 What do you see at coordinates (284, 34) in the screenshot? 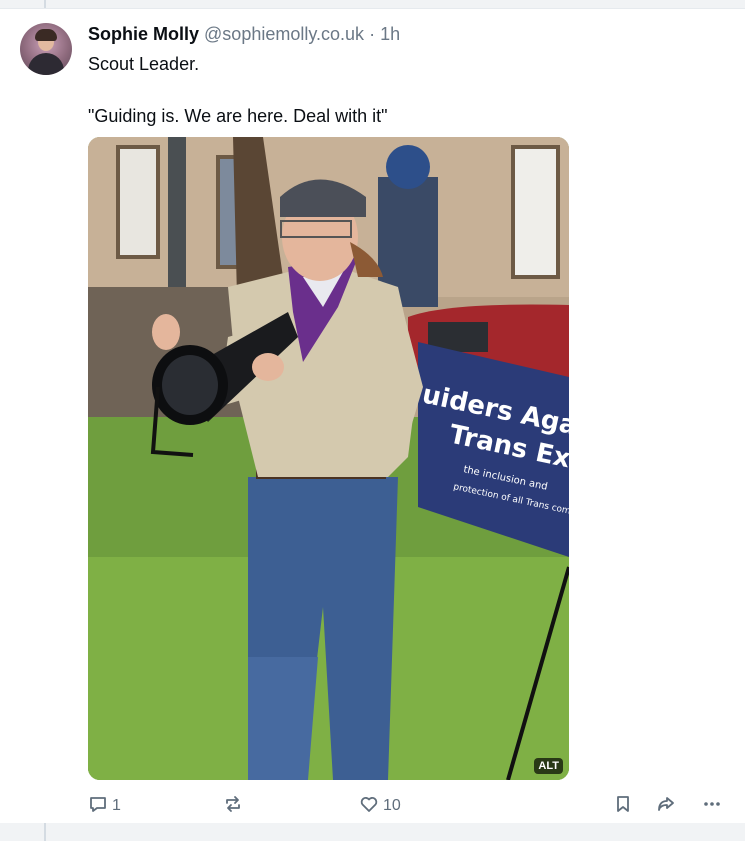
I see `handle: @sophiemolly.co.uk` at bounding box center [284, 34].